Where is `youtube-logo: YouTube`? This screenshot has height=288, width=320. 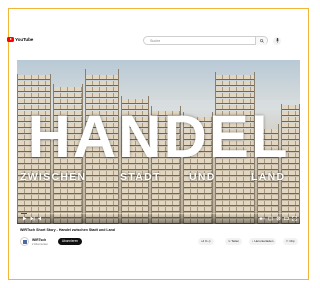 youtube-logo: YouTube is located at coordinates (20, 39).